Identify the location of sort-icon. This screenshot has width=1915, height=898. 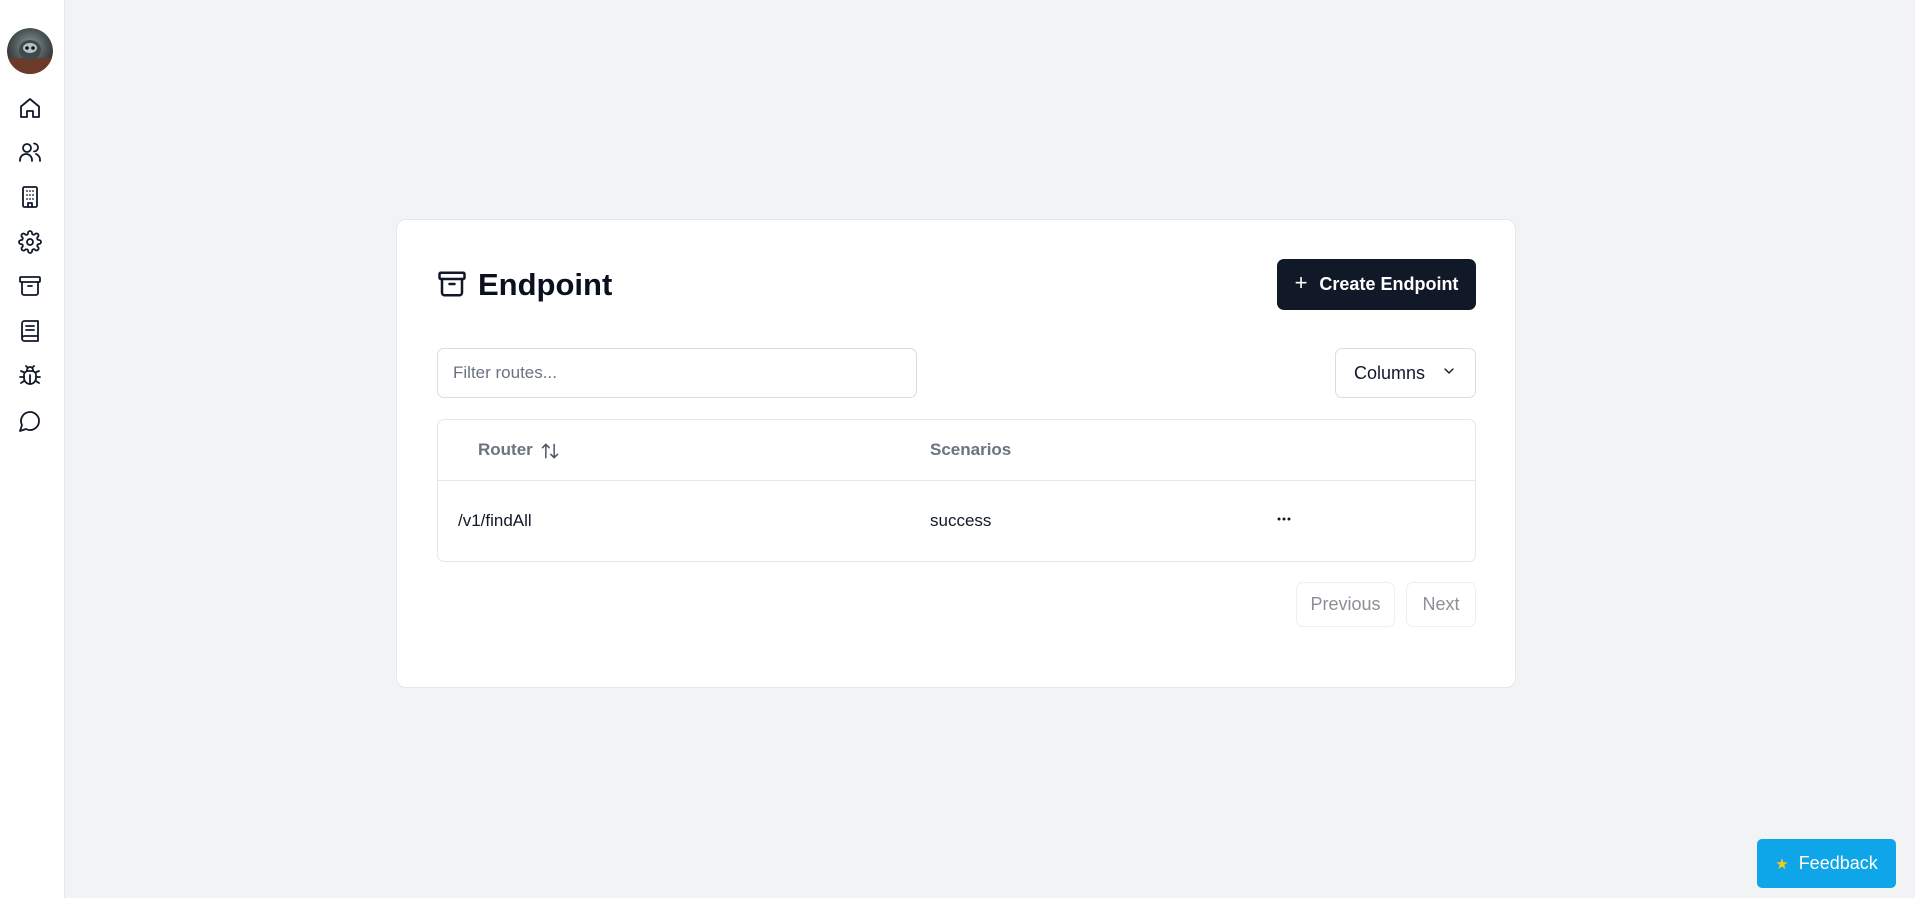
(550, 451).